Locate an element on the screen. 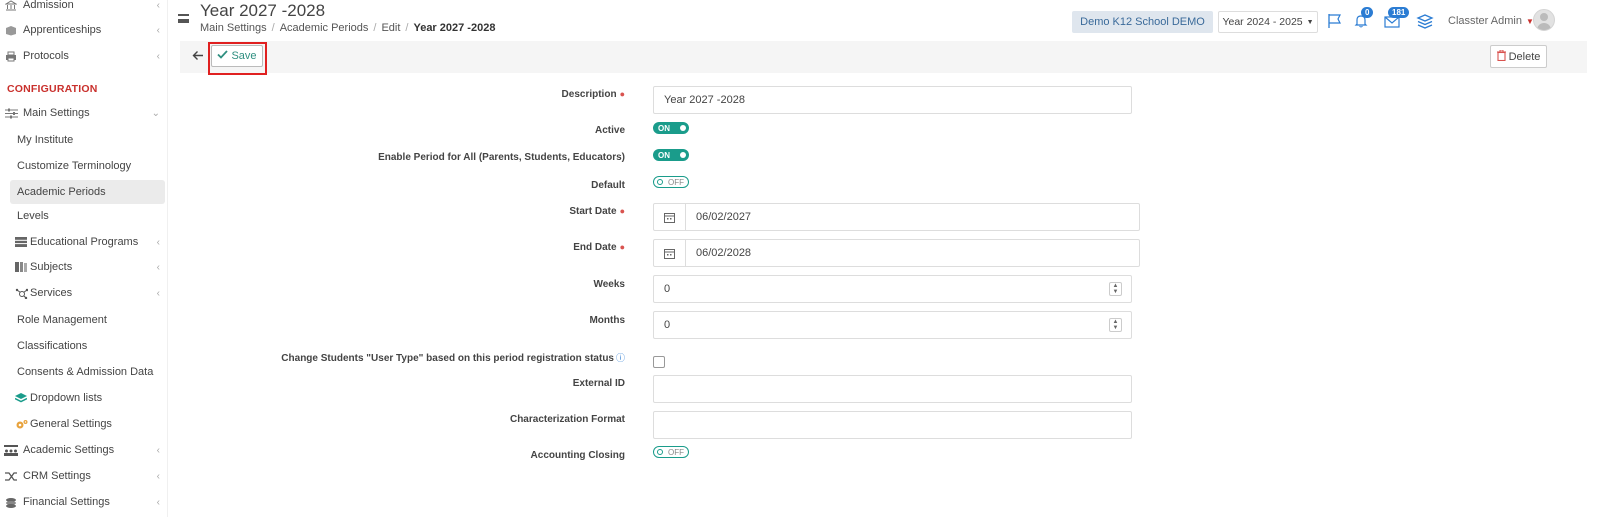  sidebar-item-general-settings: General Settings is located at coordinates (83, 424).